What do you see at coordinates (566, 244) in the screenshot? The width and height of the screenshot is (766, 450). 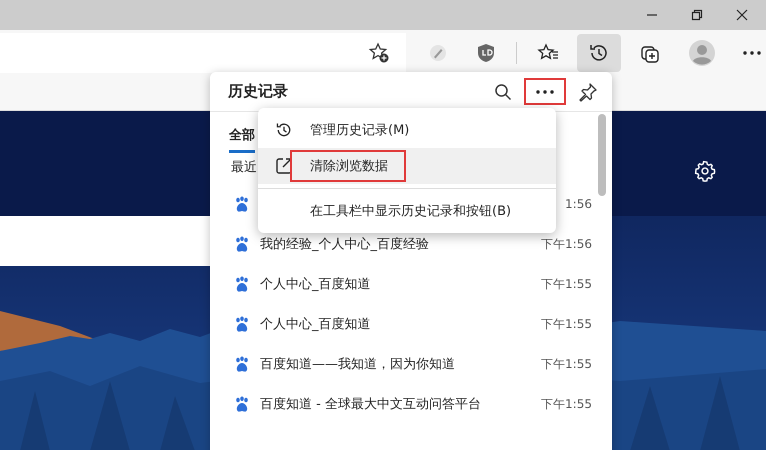 I see `visit-time: 下午1:56` at bounding box center [566, 244].